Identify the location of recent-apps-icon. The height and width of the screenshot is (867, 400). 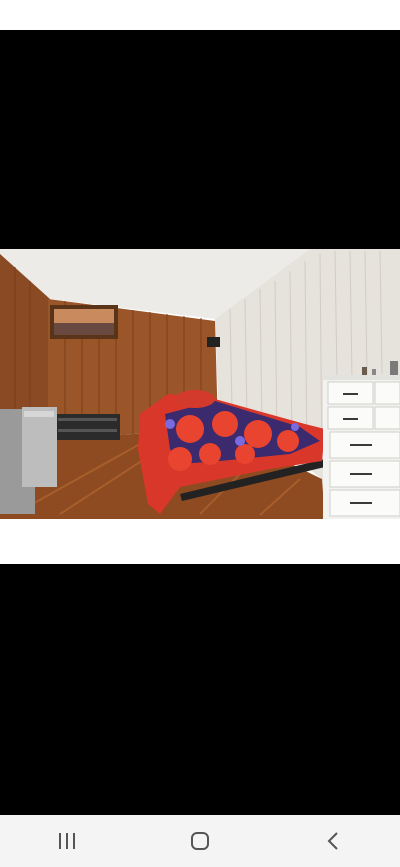
(67, 841).